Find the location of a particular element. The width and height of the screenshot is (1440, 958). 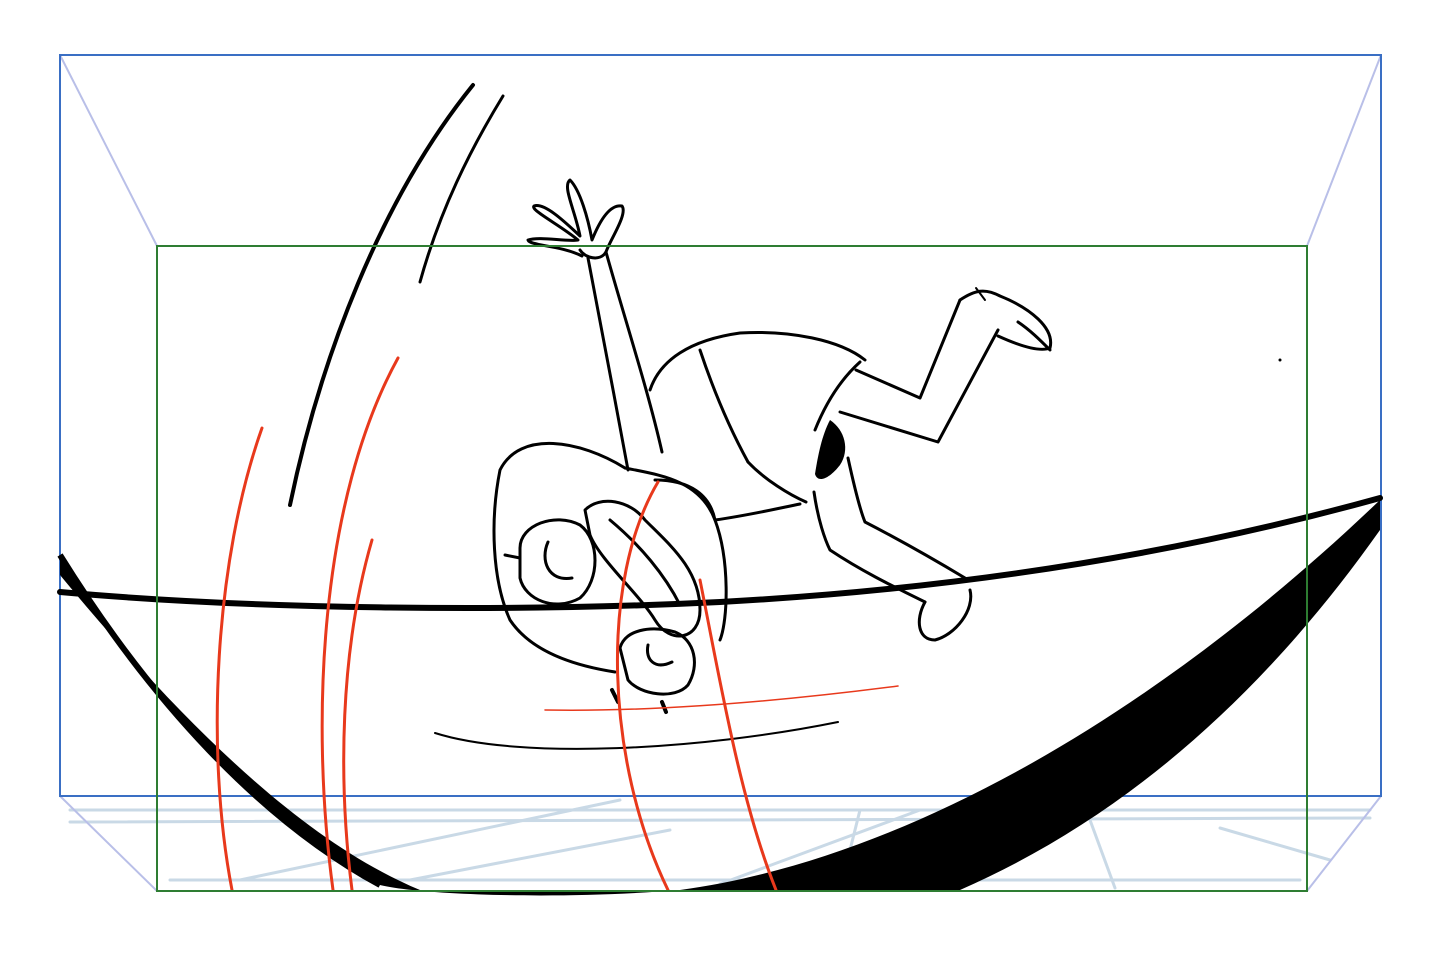

floor-grid is located at coordinates (720, 845).